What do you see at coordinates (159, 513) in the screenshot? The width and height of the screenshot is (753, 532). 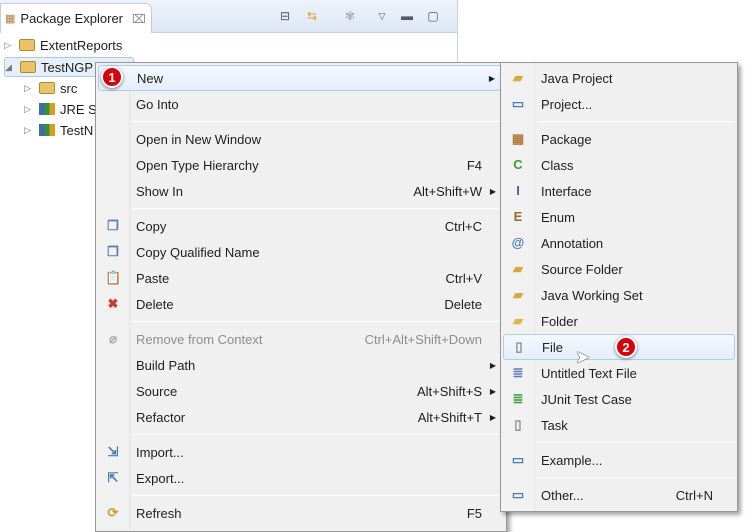 I see `menu-item-label: Refresh` at bounding box center [159, 513].